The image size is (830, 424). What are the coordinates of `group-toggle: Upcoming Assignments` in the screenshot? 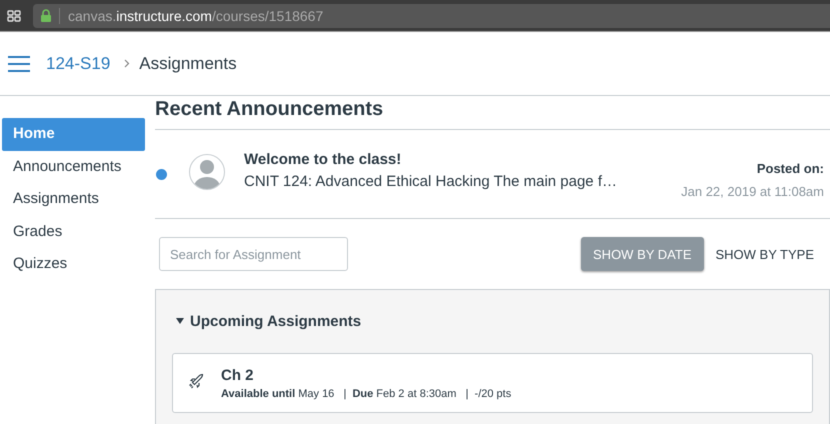 It's located at (269, 321).